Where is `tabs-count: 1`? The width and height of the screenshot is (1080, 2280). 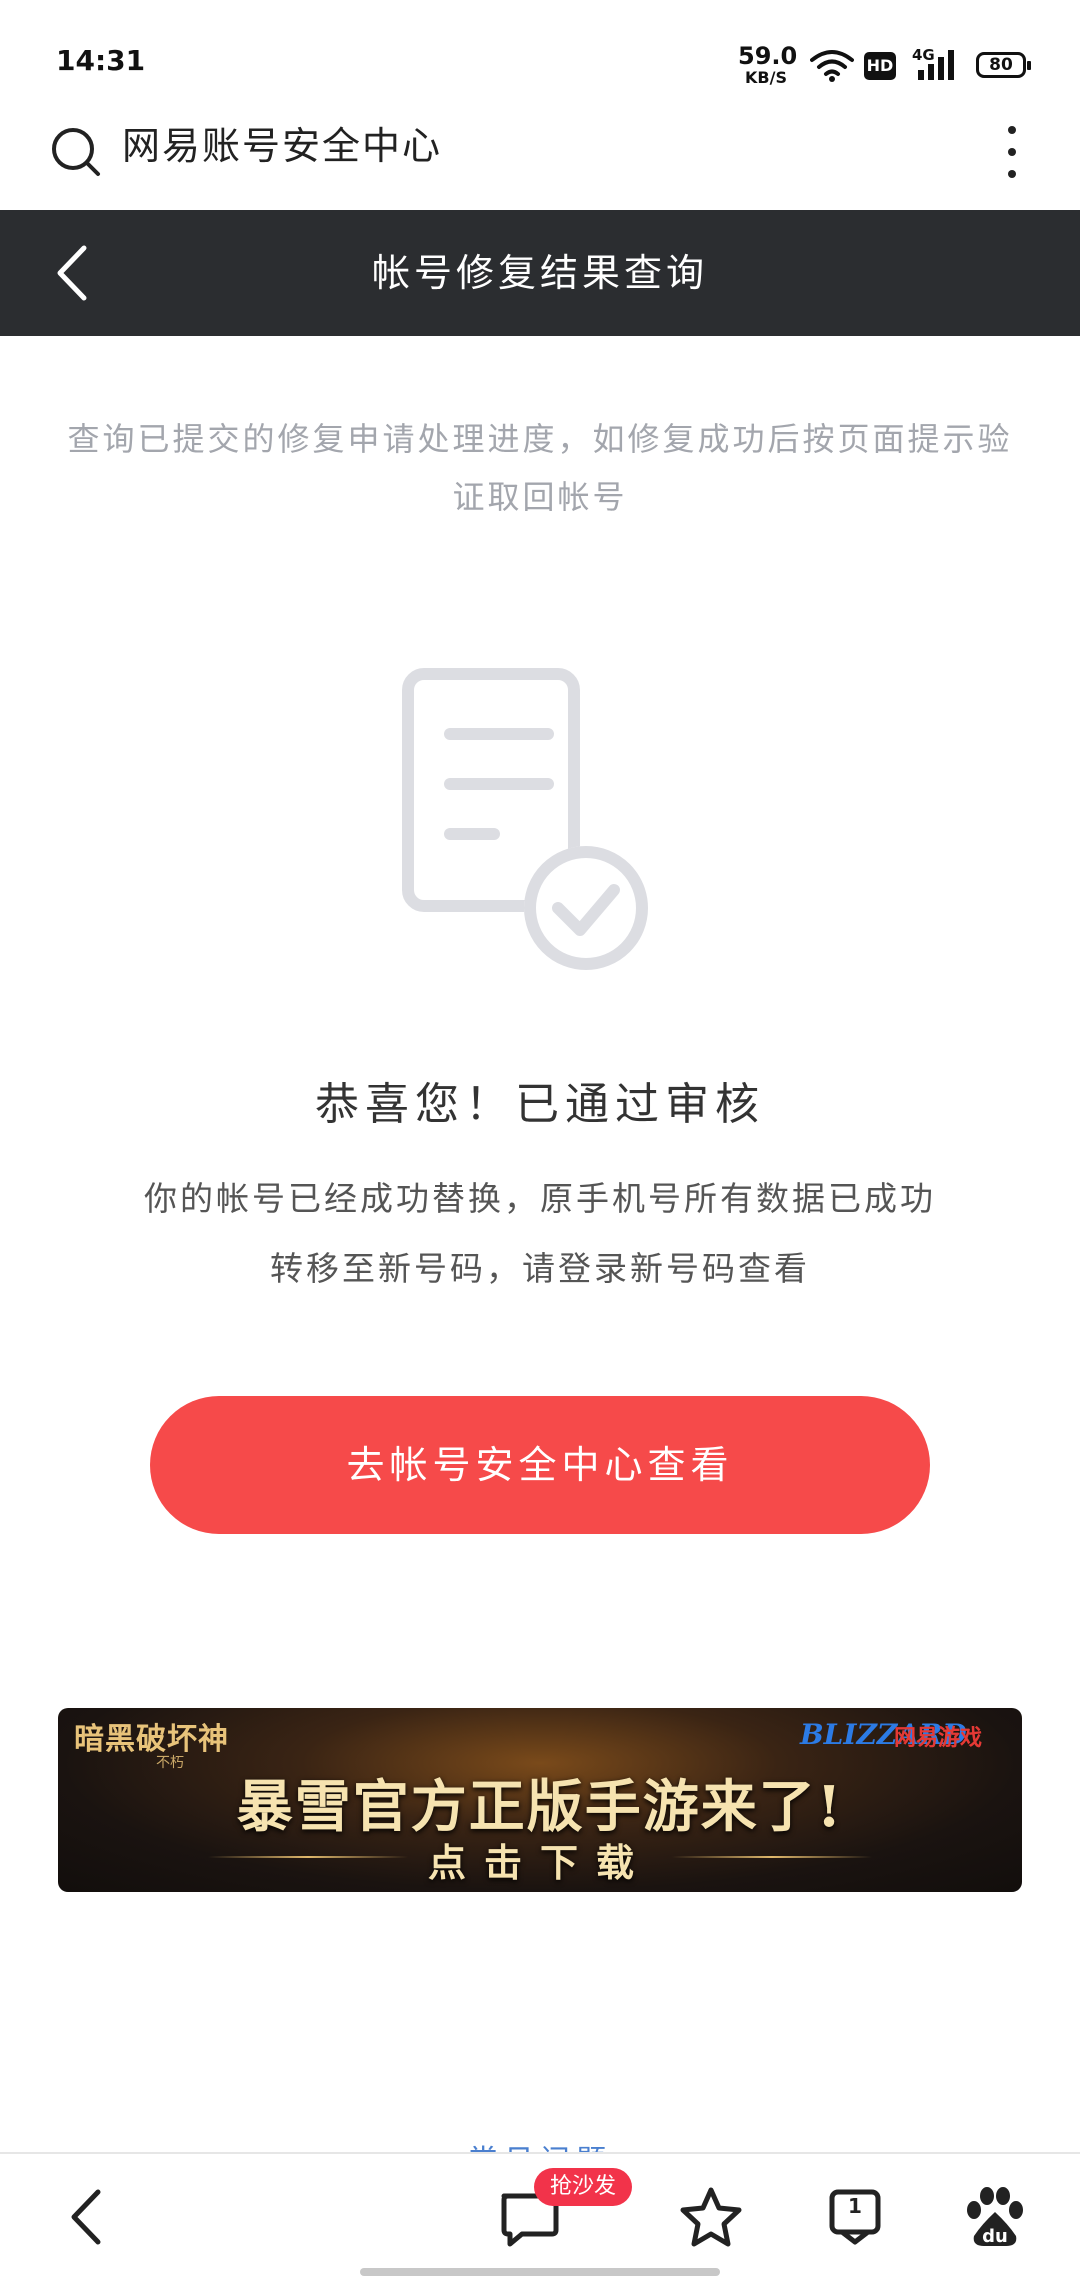
tabs-count: 1 is located at coordinates (855, 2206).